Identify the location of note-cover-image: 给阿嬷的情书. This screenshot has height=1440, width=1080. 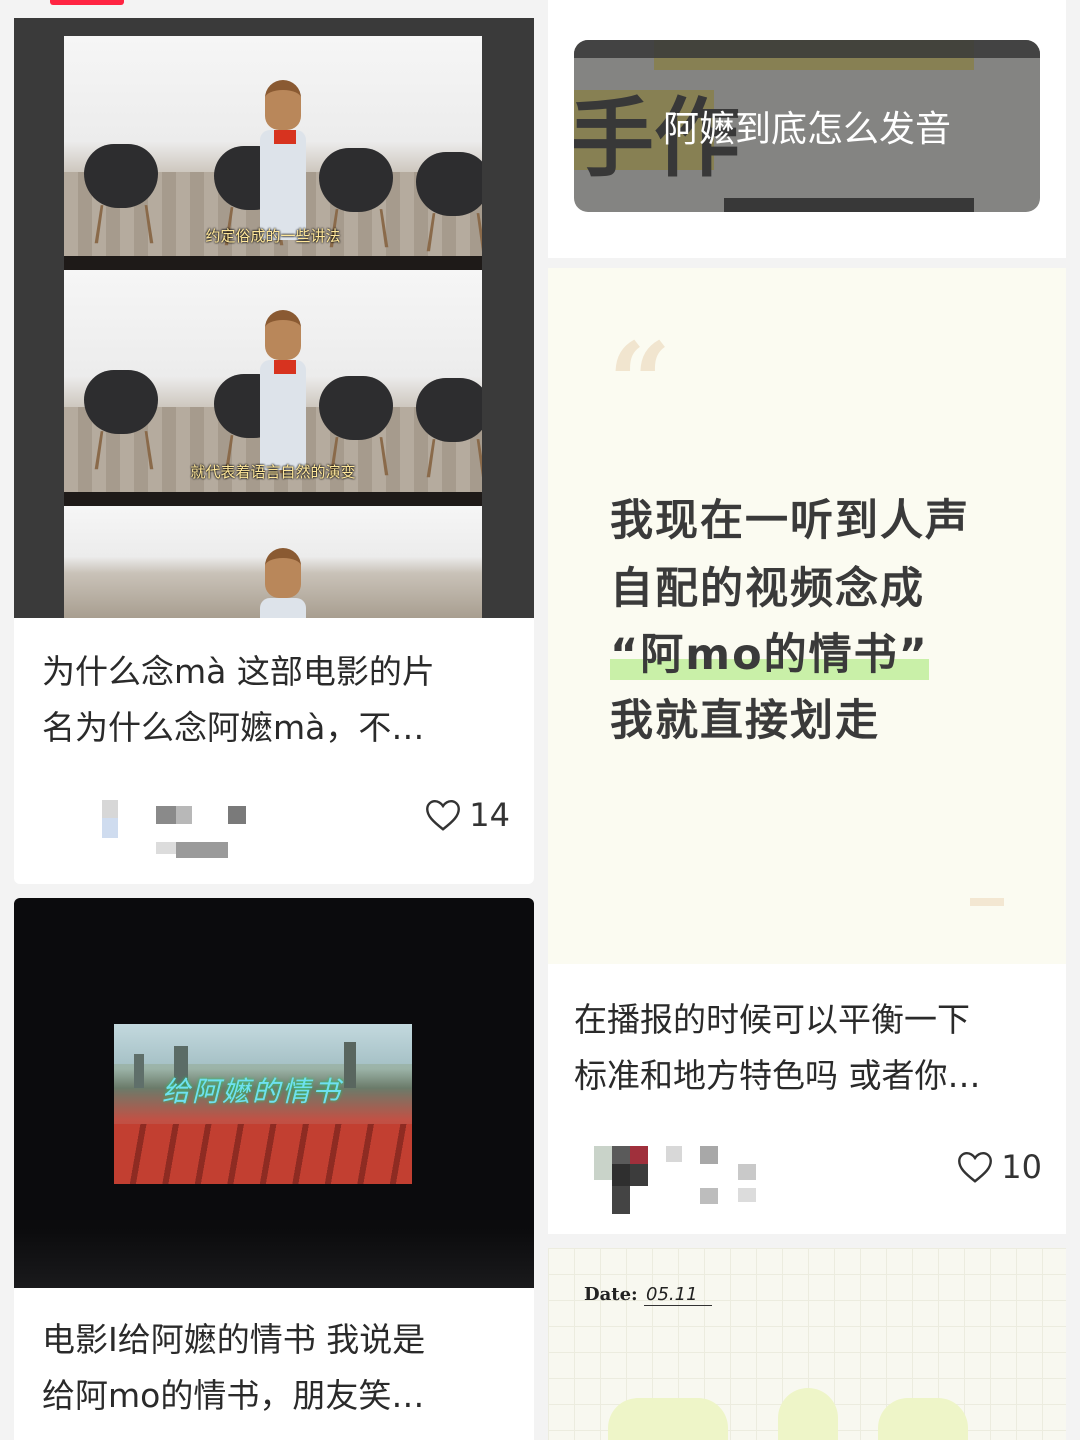
(274, 1093).